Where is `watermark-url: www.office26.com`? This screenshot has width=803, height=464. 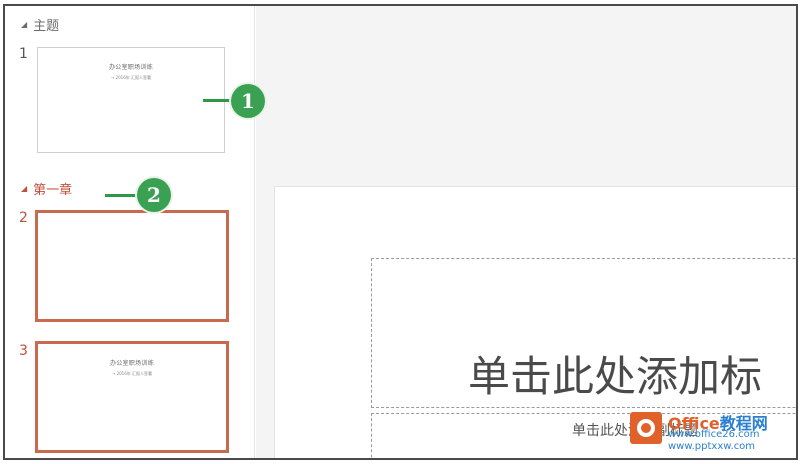 watermark-url: www.office26.com is located at coordinates (714, 434).